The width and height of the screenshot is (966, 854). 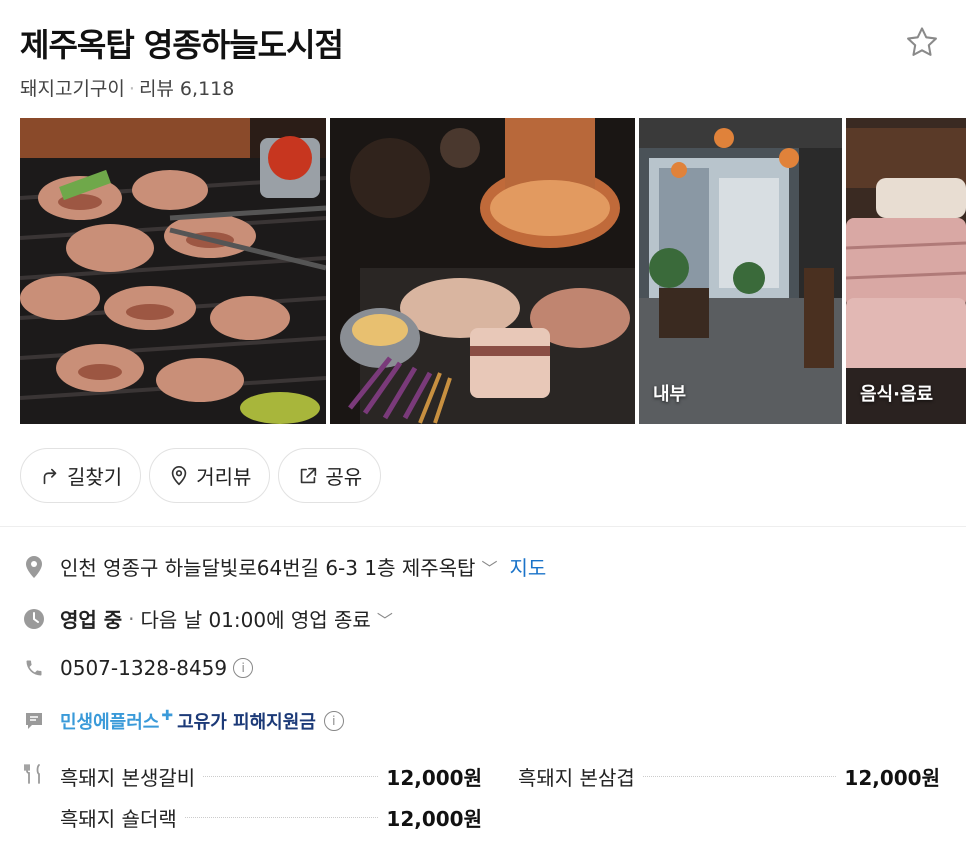 I want to click on menu-item: 흑돼지 본생갈비 12,000원, so click(x=271, y=776).